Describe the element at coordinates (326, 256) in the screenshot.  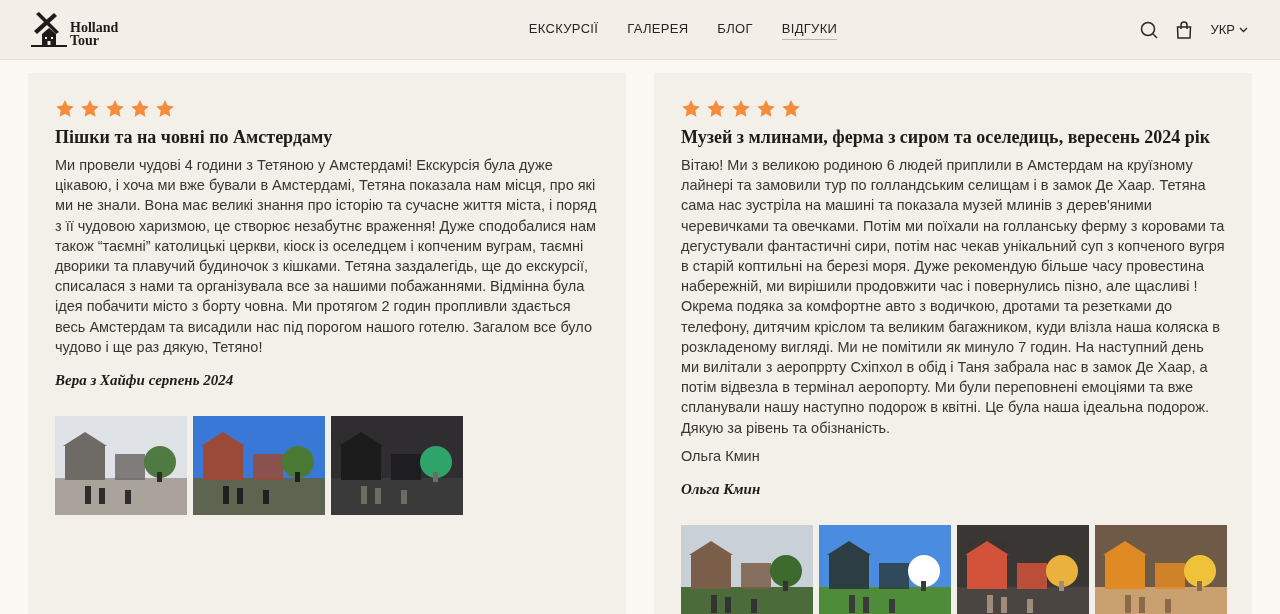
I see `review-text: Ми провели чудові 4 години з Тетяною у Амстердамі! Екскурсія була дуже цікавою, і хоча ми вже бували в Амстердамі, Тетяна показала нам місця, про які ми не знали. Вона має великі знання про історію та сучасне життя міста, і поряд з її чудовою харизмою, це створює незабутнє враження! Дуже сподобалися нам також “таємні” католицькі церкви, кіоск із оселедцем і копченим вуграм, таємні дворики та плавучий будиночок з кішками. Тетяна заздалегідь, ще до екскурсії, списалася з нами та організувала все за нашими побажаннями. Відмінна була ідея побачити місто з борту човна. Ми протягом 2 годин пропливли здається весь Амстердам та висадили нас під порогом нашого готелю. Загалом все було чудово і ще раз дякую, Тетяно!` at that location.